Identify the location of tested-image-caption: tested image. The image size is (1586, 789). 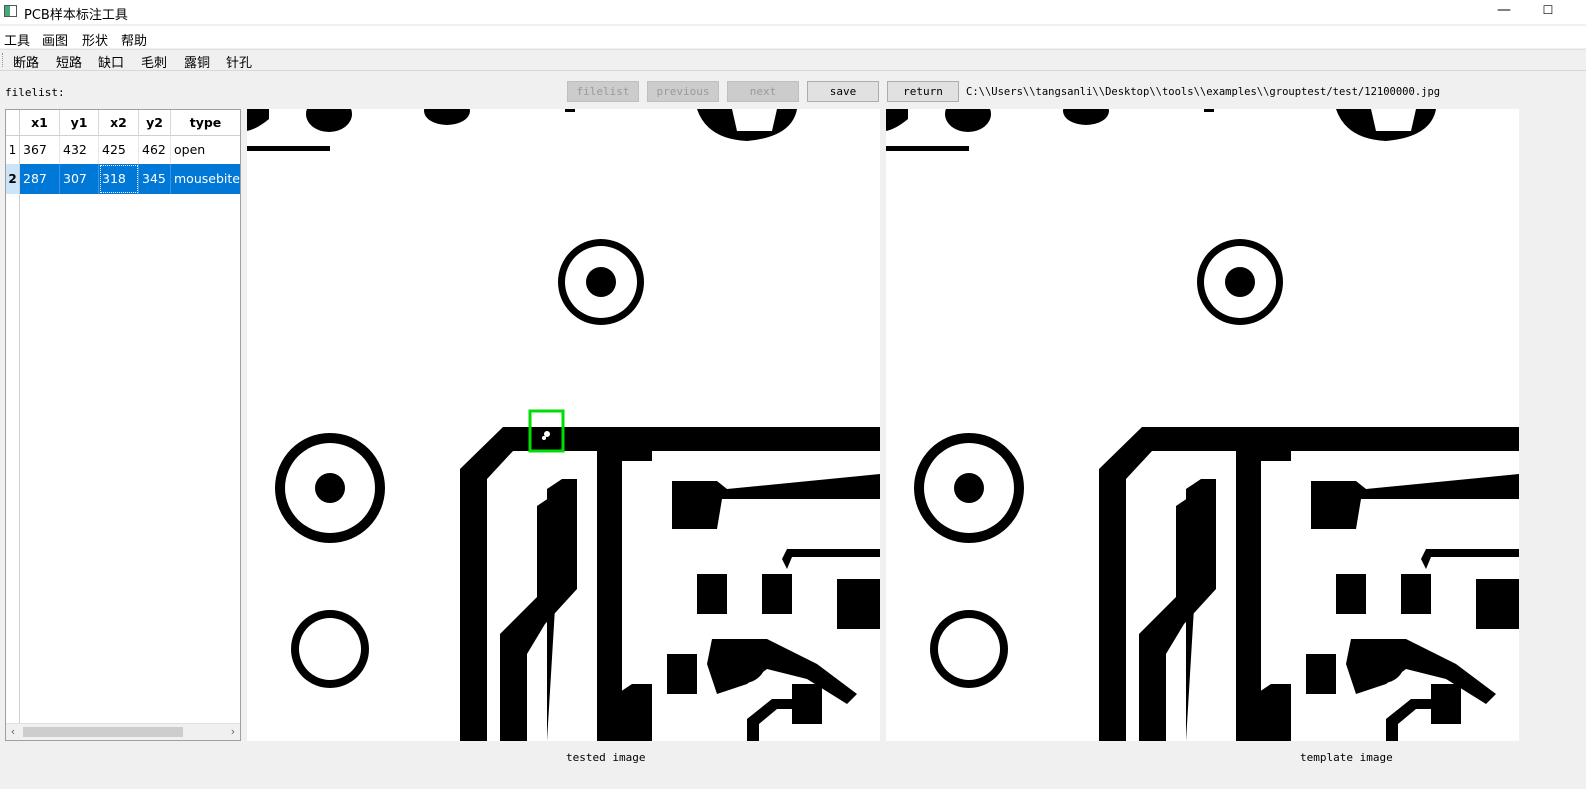
(606, 757).